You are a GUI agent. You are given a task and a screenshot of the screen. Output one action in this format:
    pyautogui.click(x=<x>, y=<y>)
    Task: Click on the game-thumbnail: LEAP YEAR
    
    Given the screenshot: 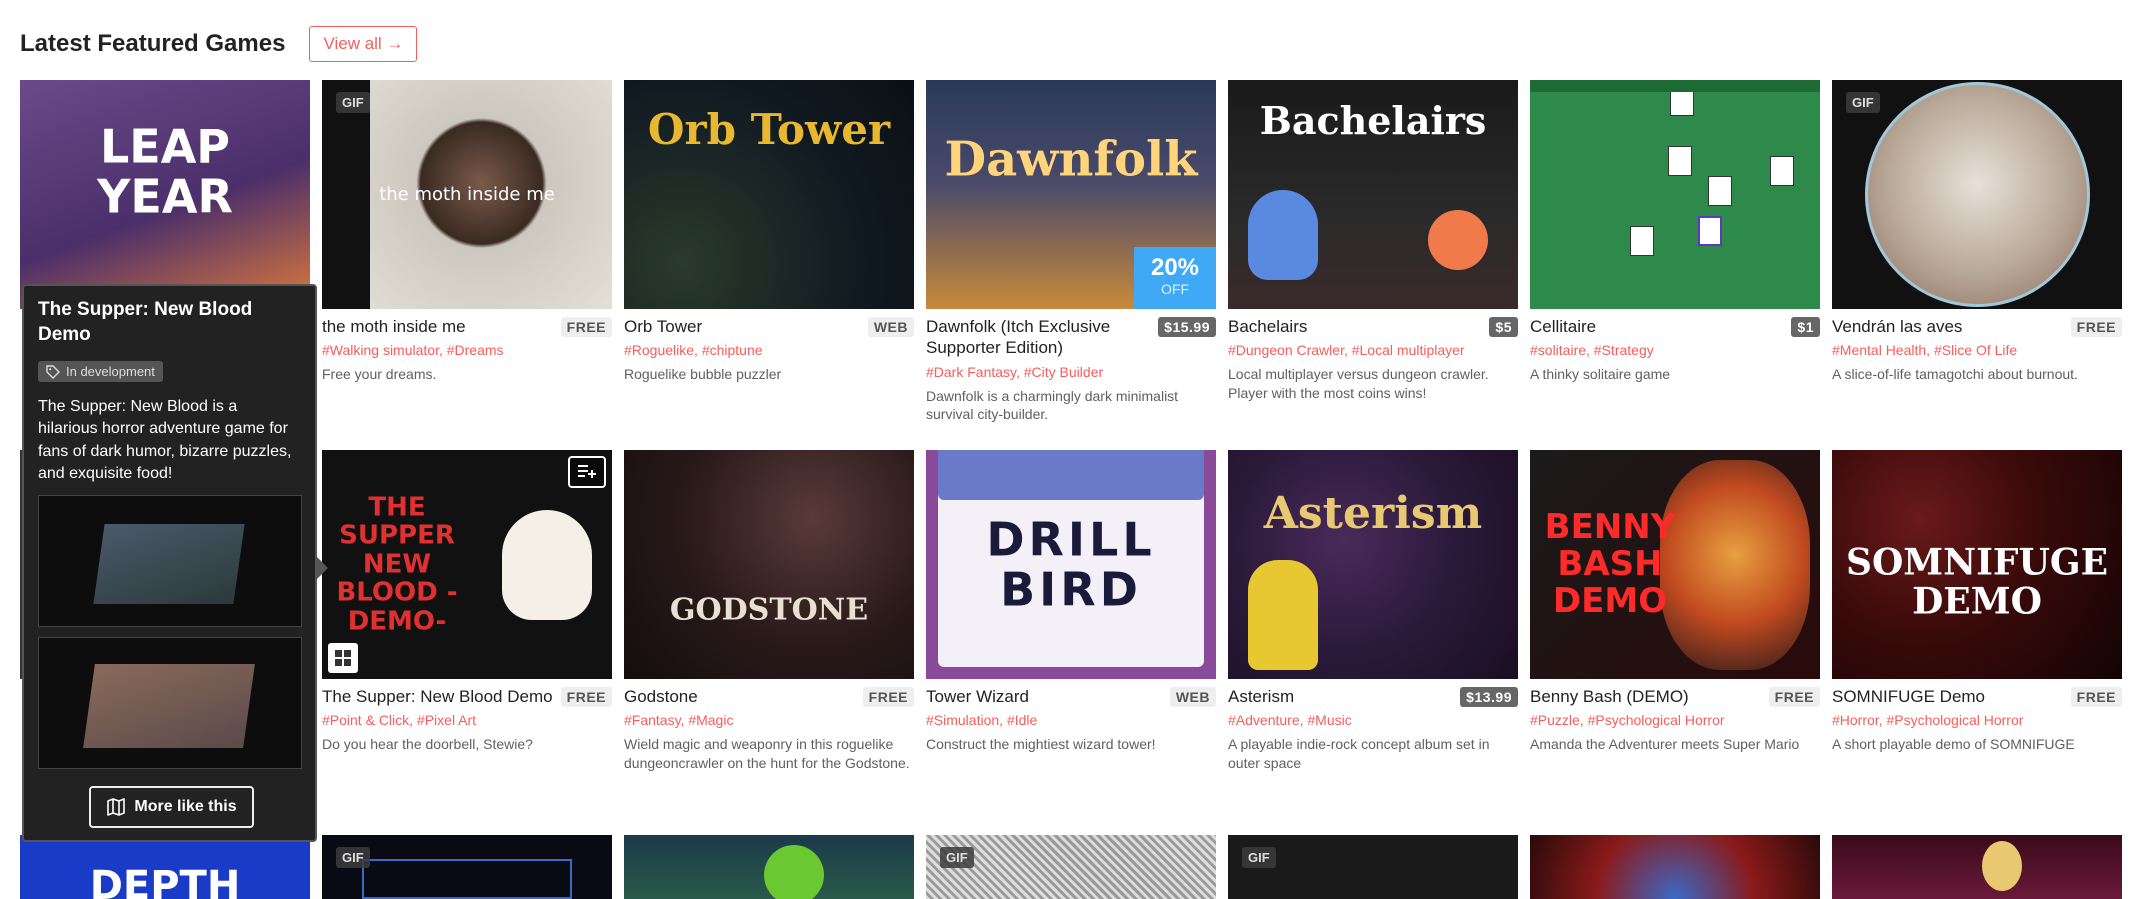 What is the action you would take?
    pyautogui.click(x=165, y=194)
    